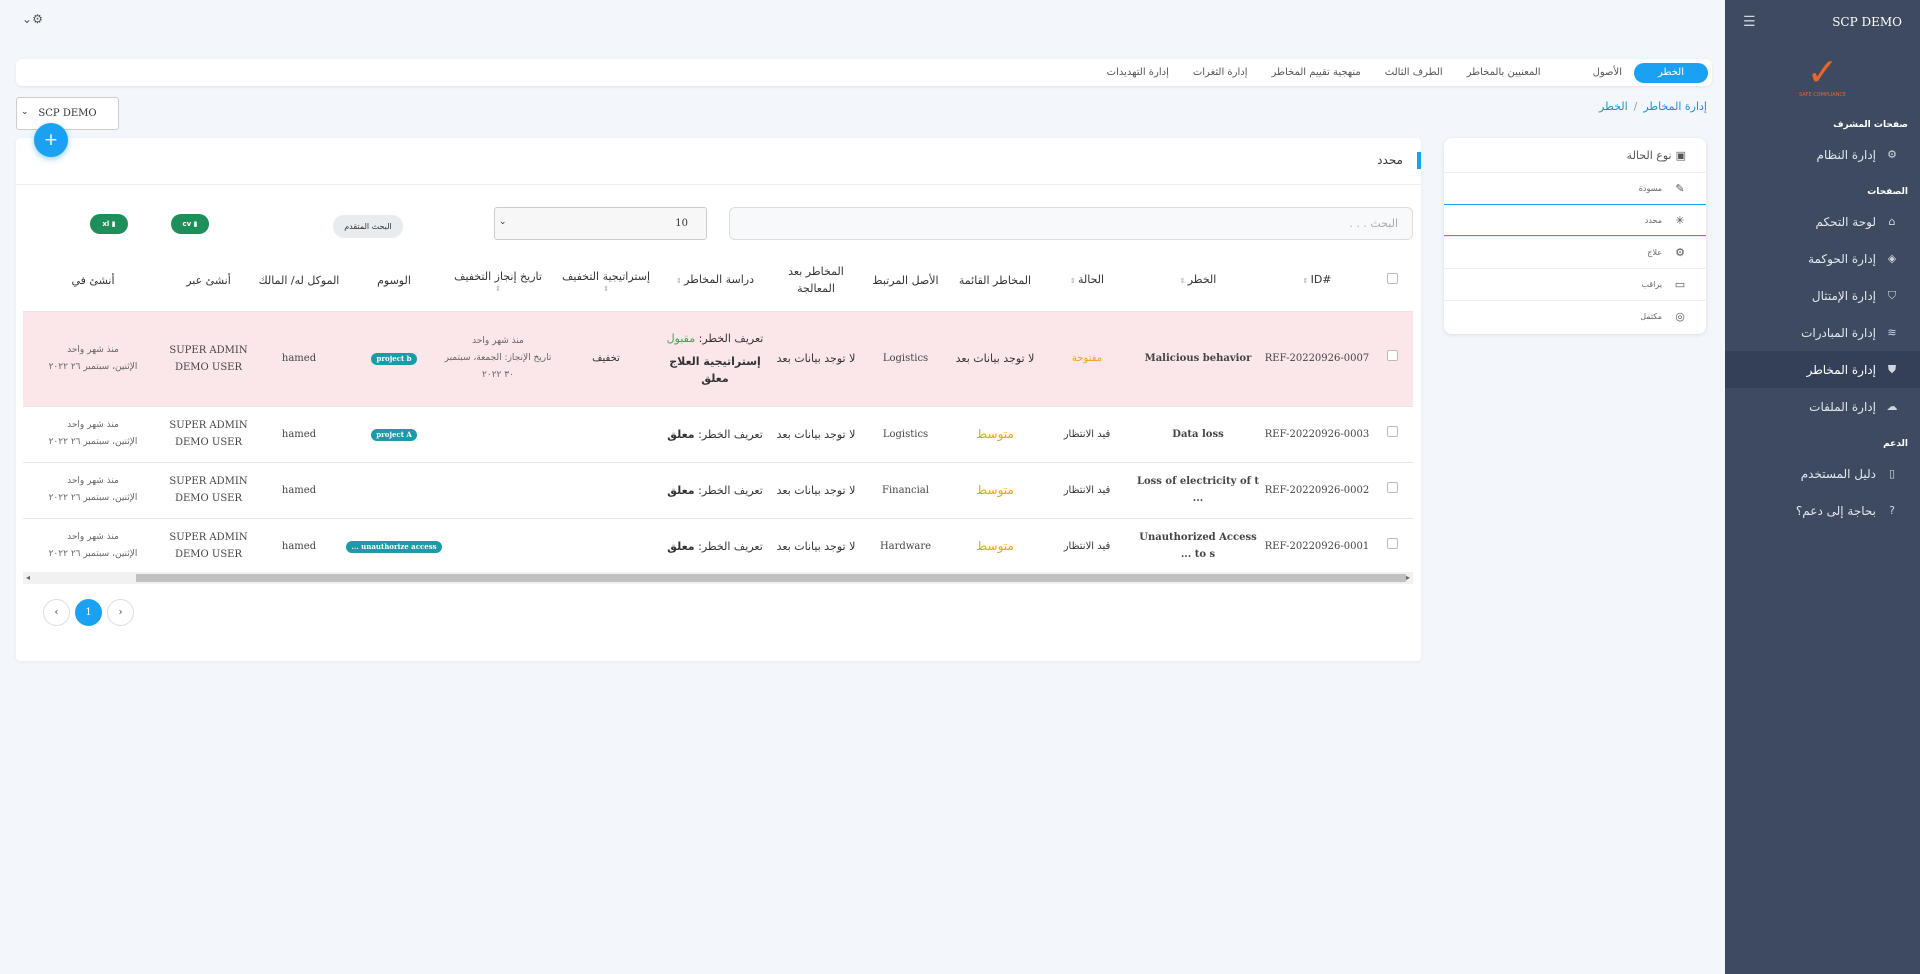  I want to click on status-filter-treatment: ⚙ علاج, so click(1575, 252).